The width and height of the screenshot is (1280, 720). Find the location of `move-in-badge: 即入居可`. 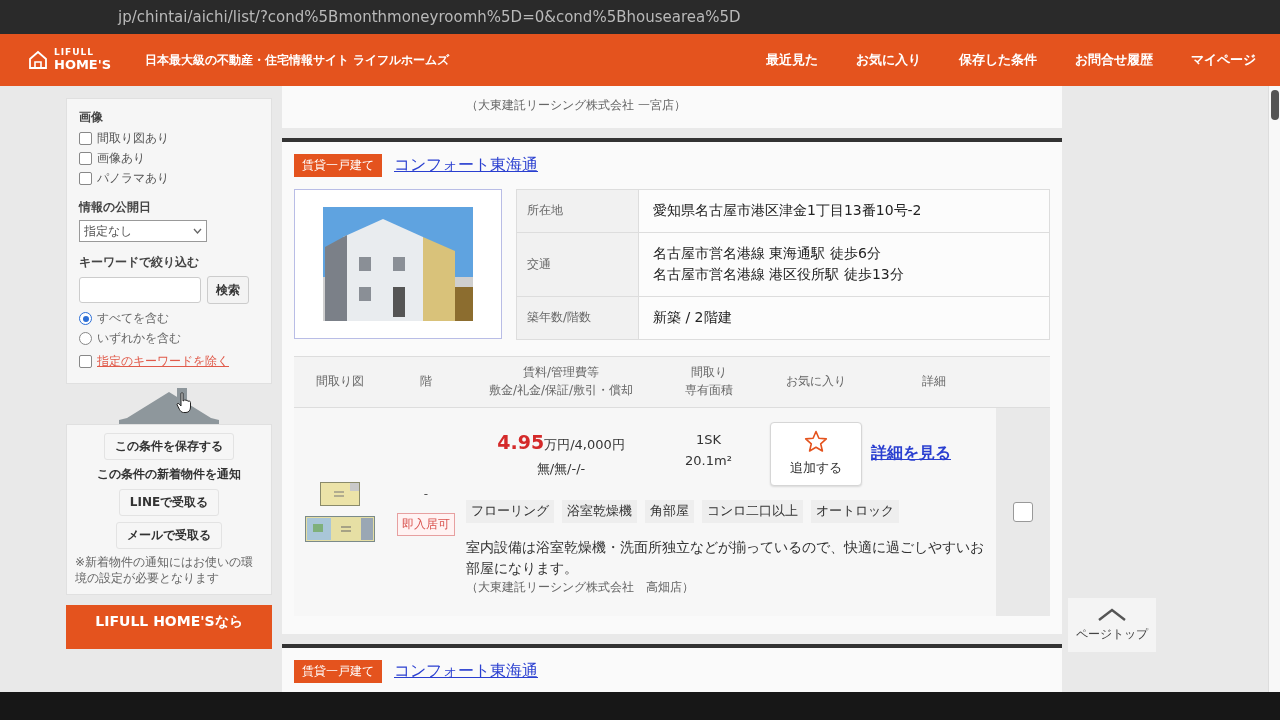

move-in-badge: 即入居可 is located at coordinates (426, 525).